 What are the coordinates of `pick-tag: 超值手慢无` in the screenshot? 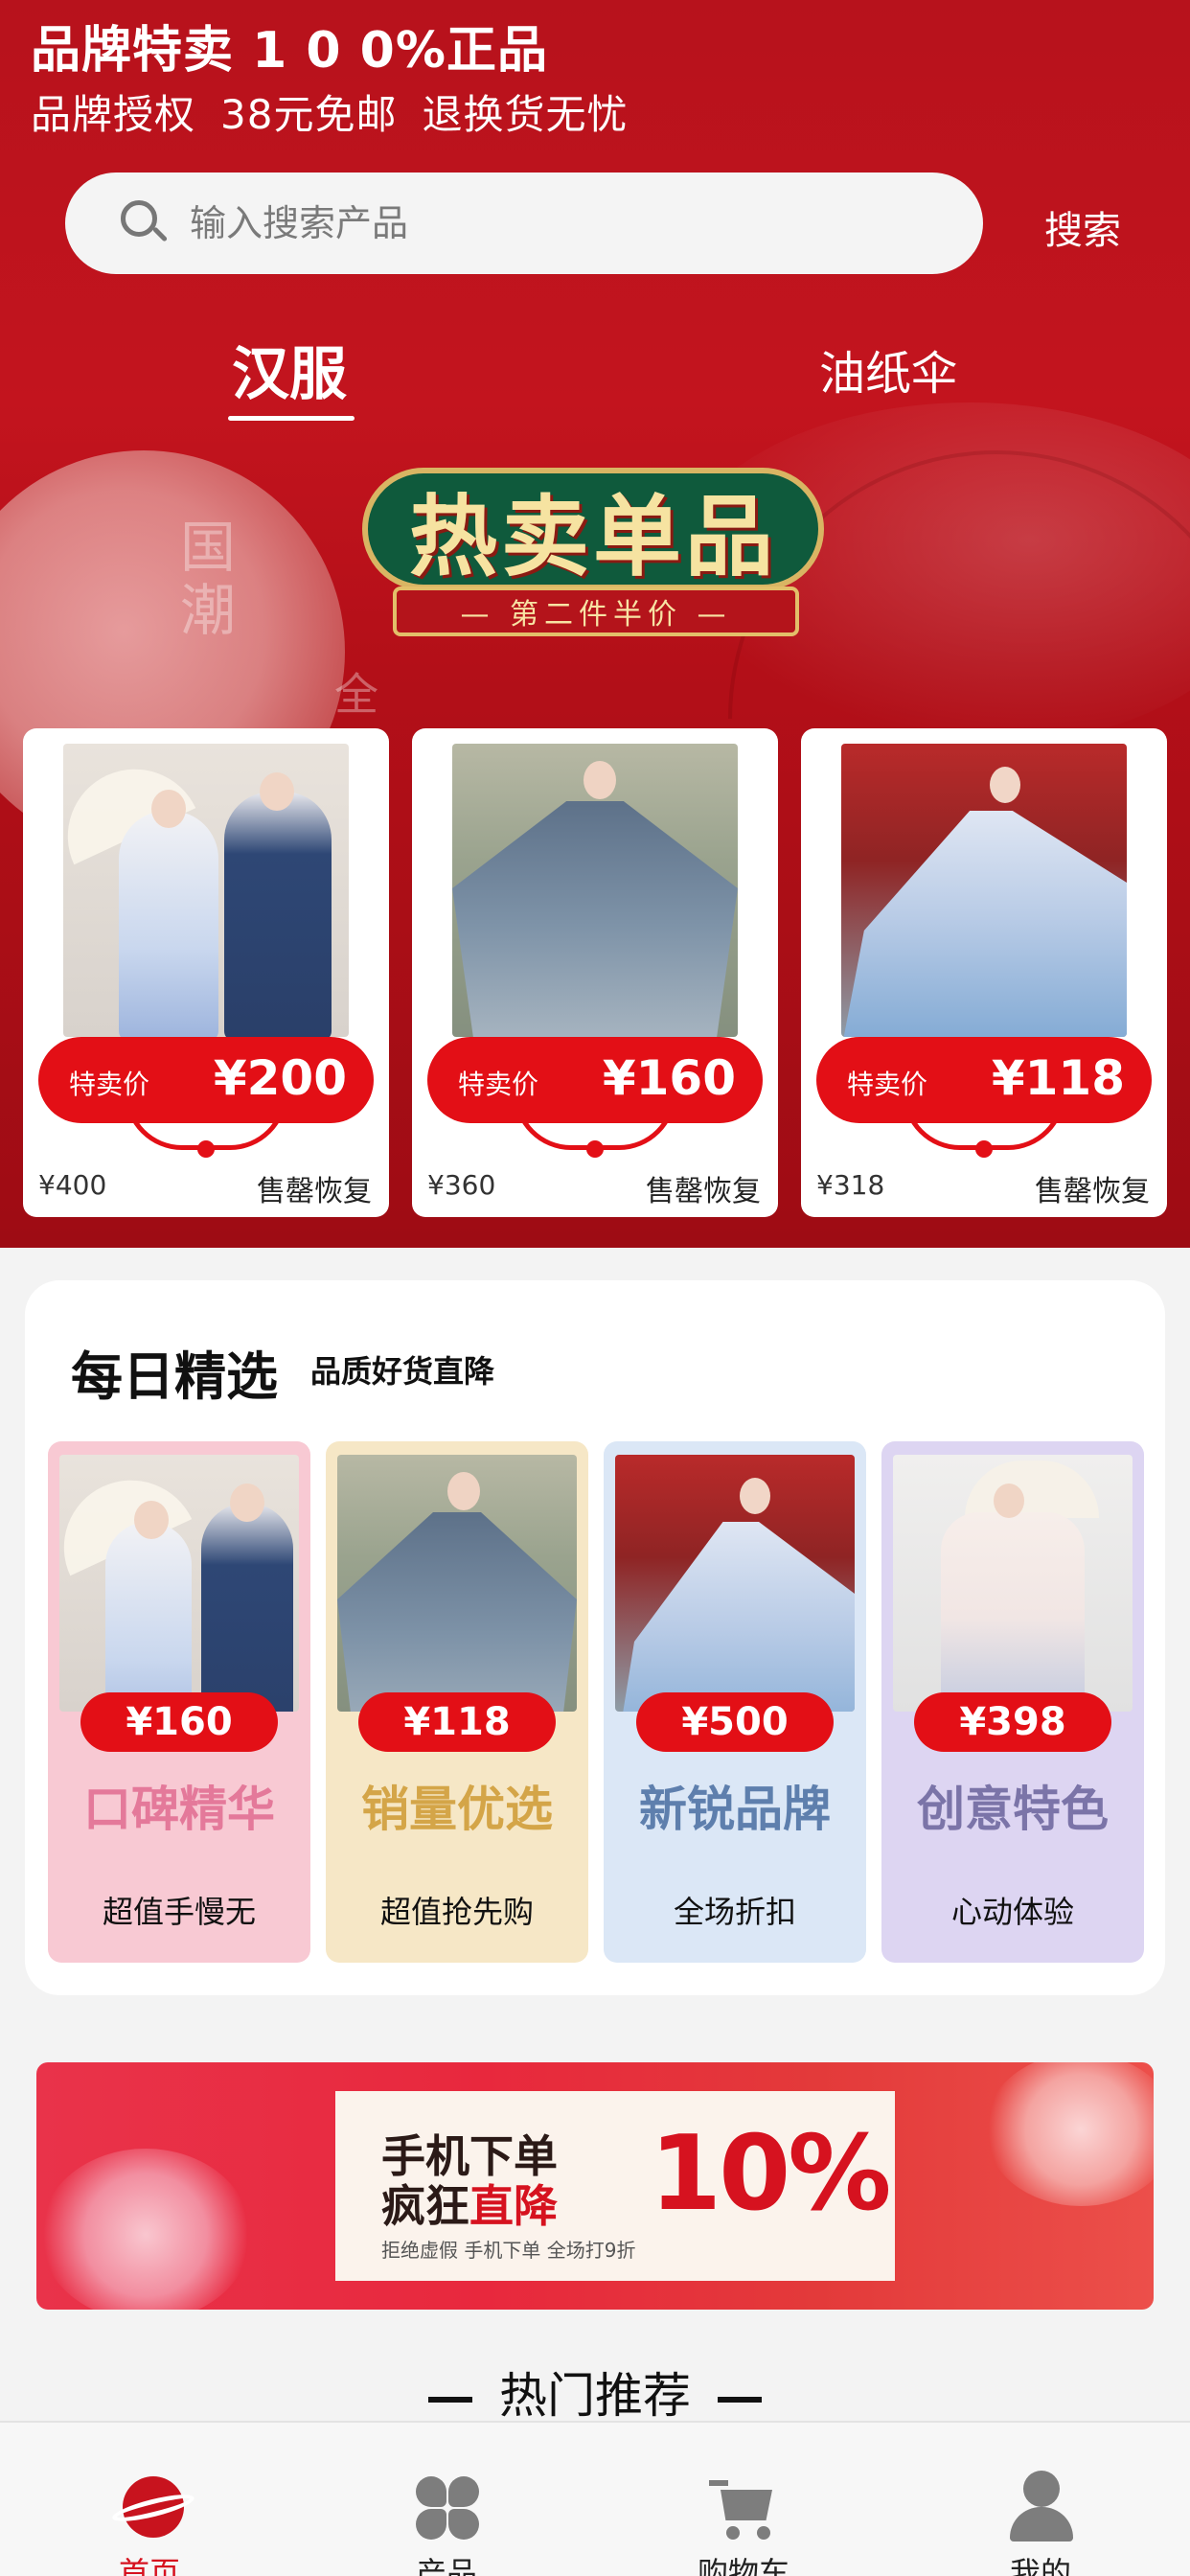 It's located at (179, 1912).